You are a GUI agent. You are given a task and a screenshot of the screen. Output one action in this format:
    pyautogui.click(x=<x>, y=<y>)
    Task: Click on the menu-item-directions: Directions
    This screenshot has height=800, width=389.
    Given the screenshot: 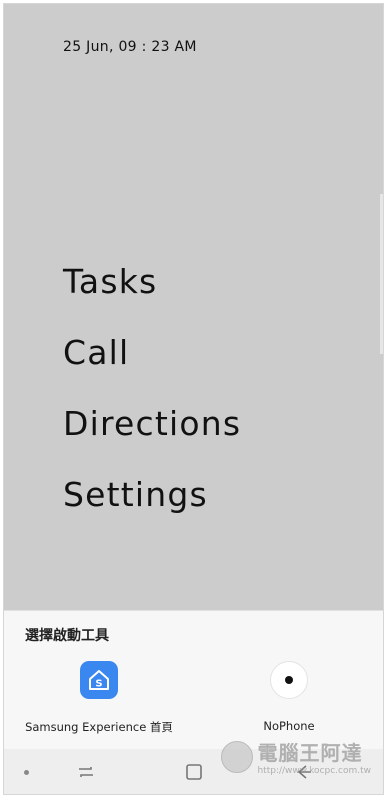 What is the action you would take?
    pyautogui.click(x=152, y=423)
    